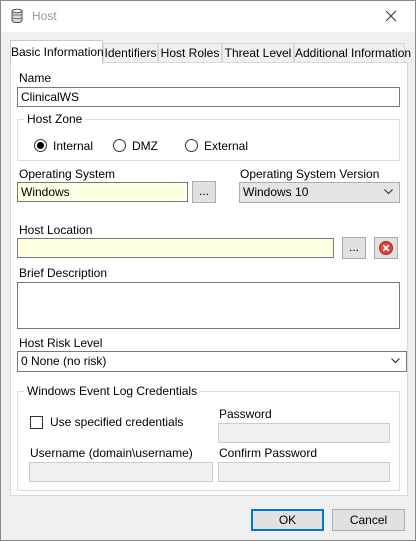 This screenshot has height=541, width=416. I want to click on host-zone-group: Host Zone Internal DMZ External, so click(208, 136).